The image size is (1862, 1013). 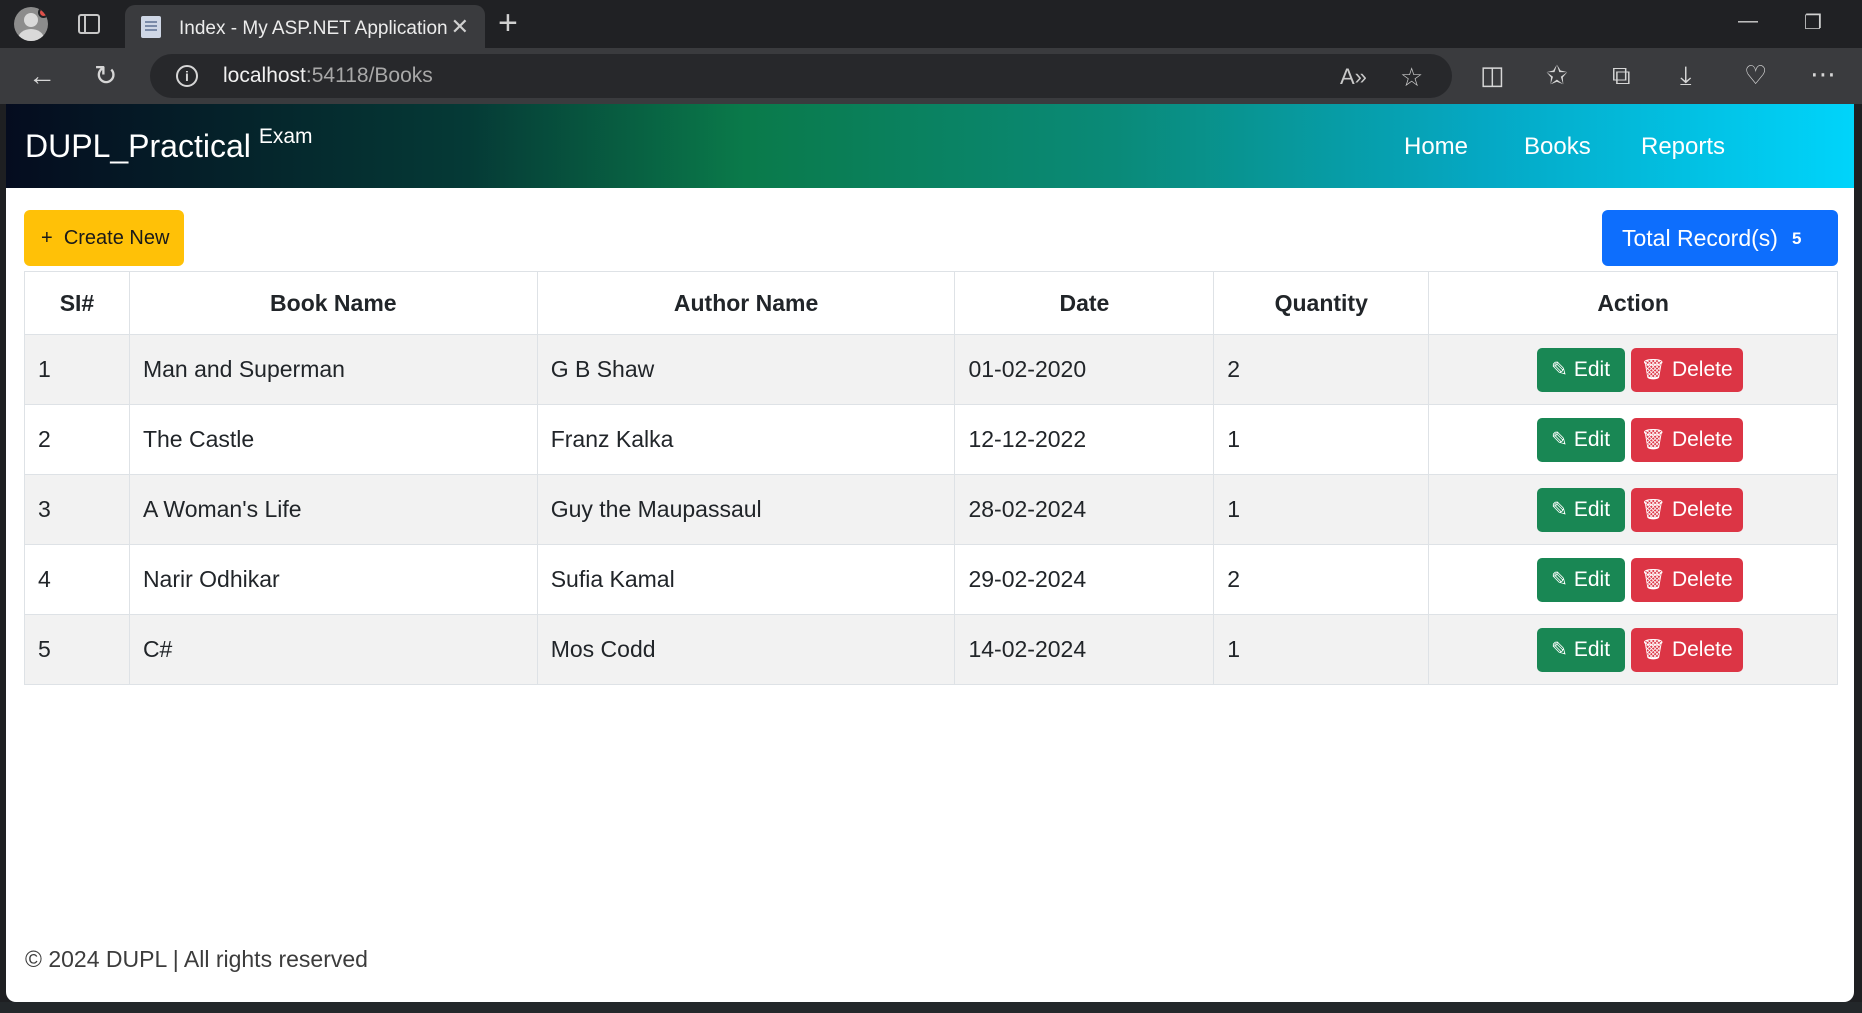 I want to click on cell-si: 2, so click(x=77, y=439).